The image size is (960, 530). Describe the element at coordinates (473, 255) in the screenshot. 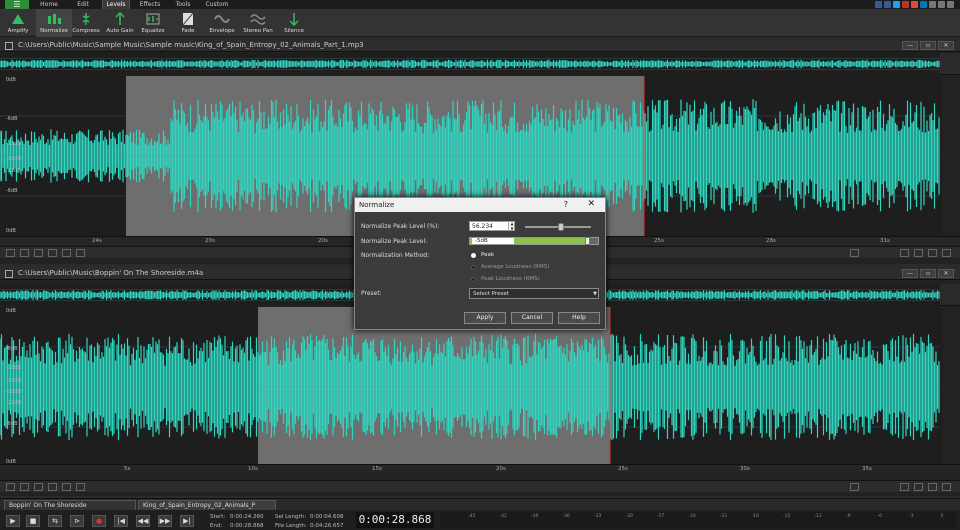

I see `method-peak-radio` at that location.